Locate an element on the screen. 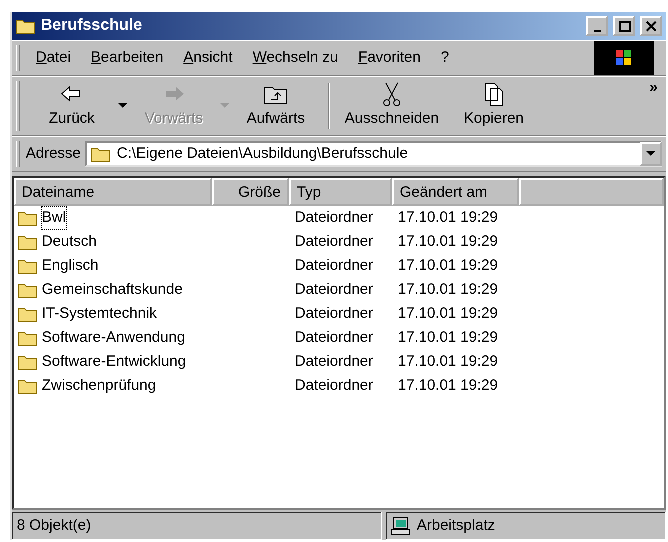 The width and height of the screenshot is (668, 542). menu-item: Bearbeiten is located at coordinates (127, 58).